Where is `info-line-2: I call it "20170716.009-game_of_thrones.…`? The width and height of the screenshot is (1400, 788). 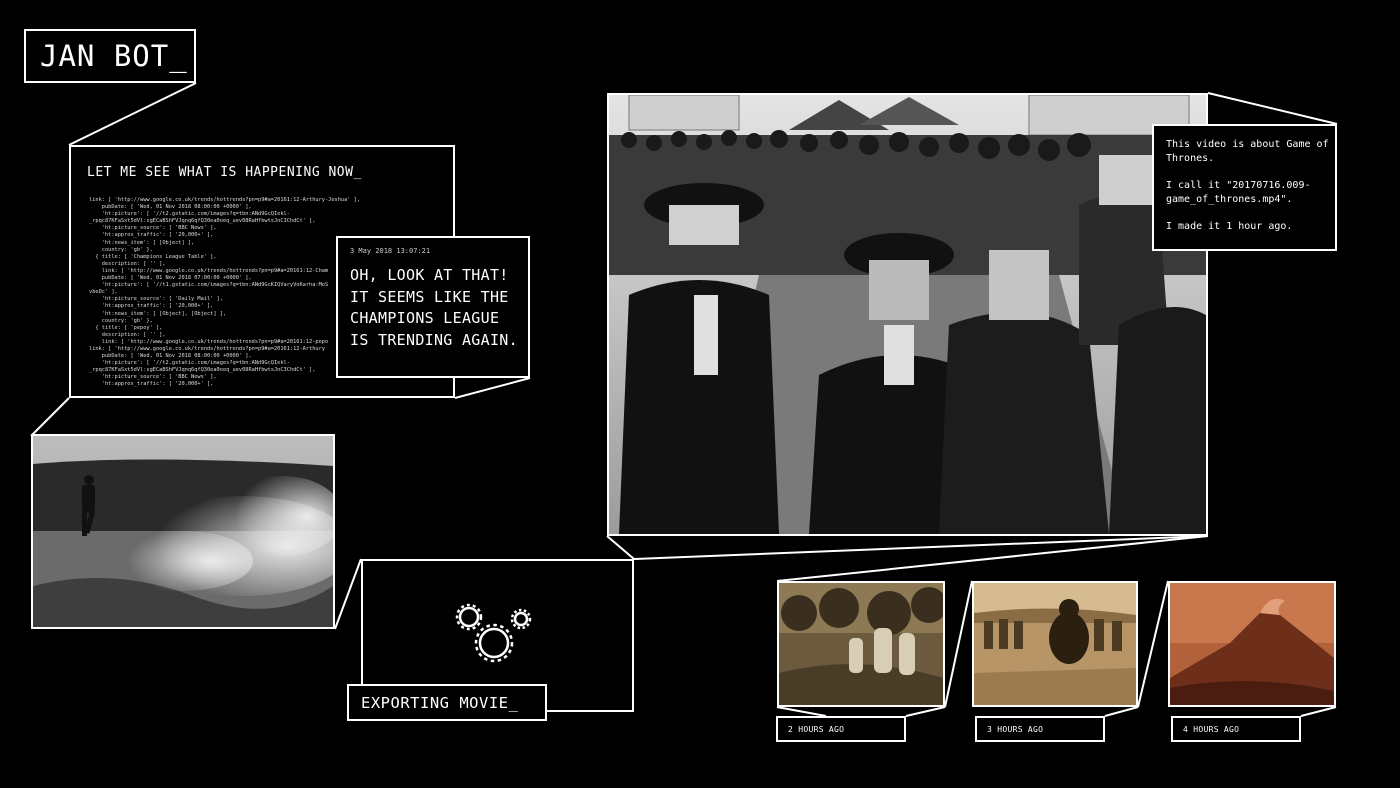
info-line-2: I call it "20170716.009-game_of_thrones.… is located at coordinates (1238, 192).